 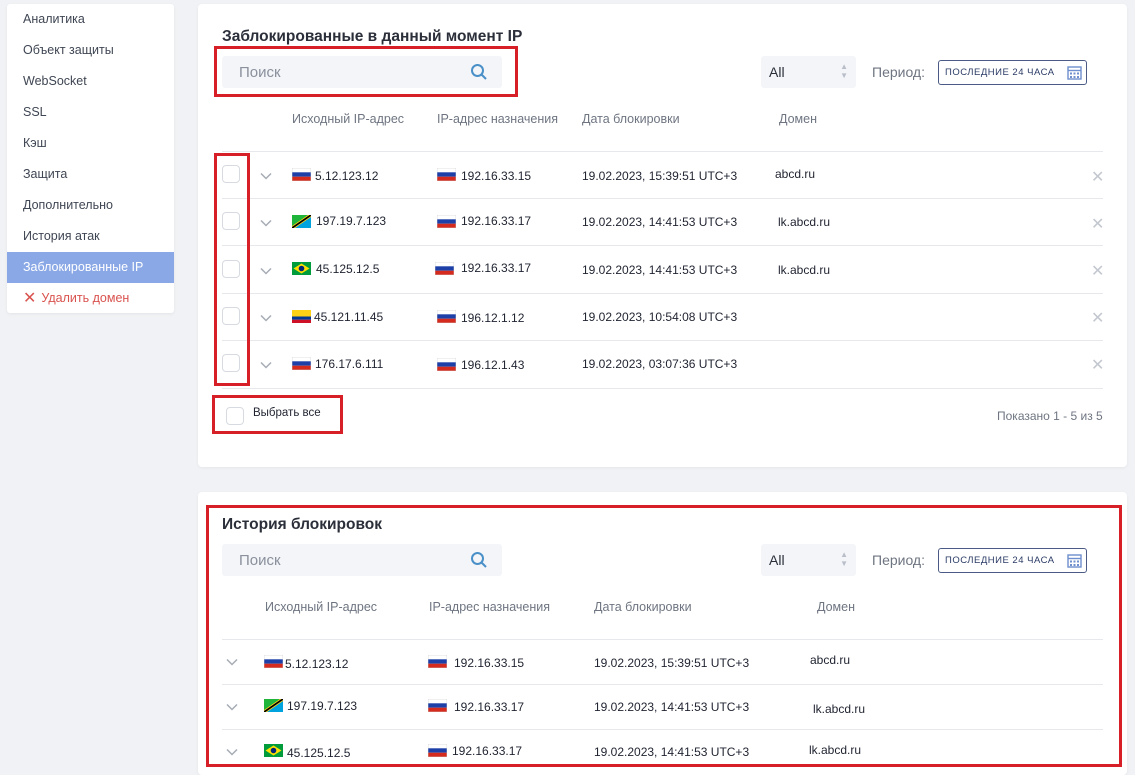 I want to click on block-date: 19.02.2023, 03:07:36 UTC+3, so click(x=660, y=364).